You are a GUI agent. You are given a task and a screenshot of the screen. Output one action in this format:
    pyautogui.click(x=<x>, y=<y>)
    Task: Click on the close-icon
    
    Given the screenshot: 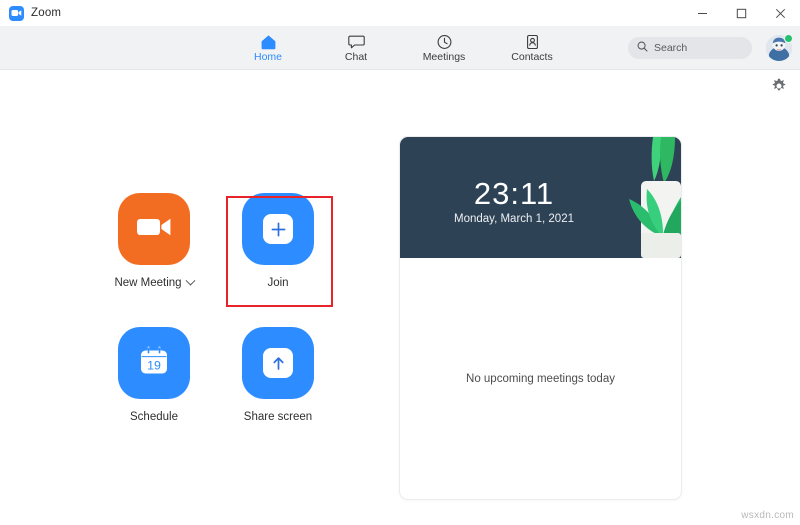 What is the action you would take?
    pyautogui.click(x=780, y=13)
    